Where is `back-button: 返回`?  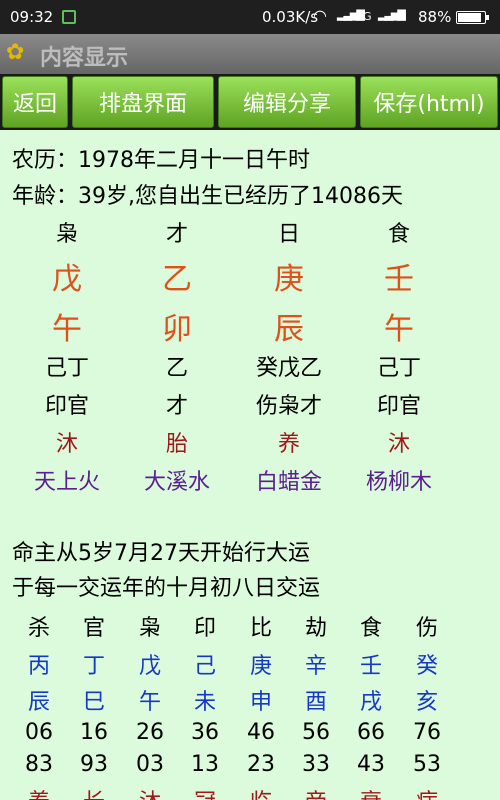
back-button: 返回 is located at coordinates (35, 102).